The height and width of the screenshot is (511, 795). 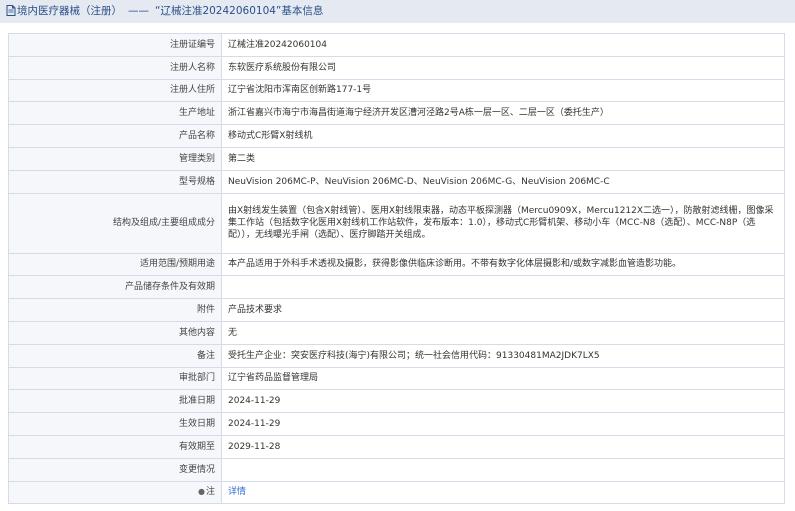 I want to click on row-label: 管理类别, so click(x=115, y=158).